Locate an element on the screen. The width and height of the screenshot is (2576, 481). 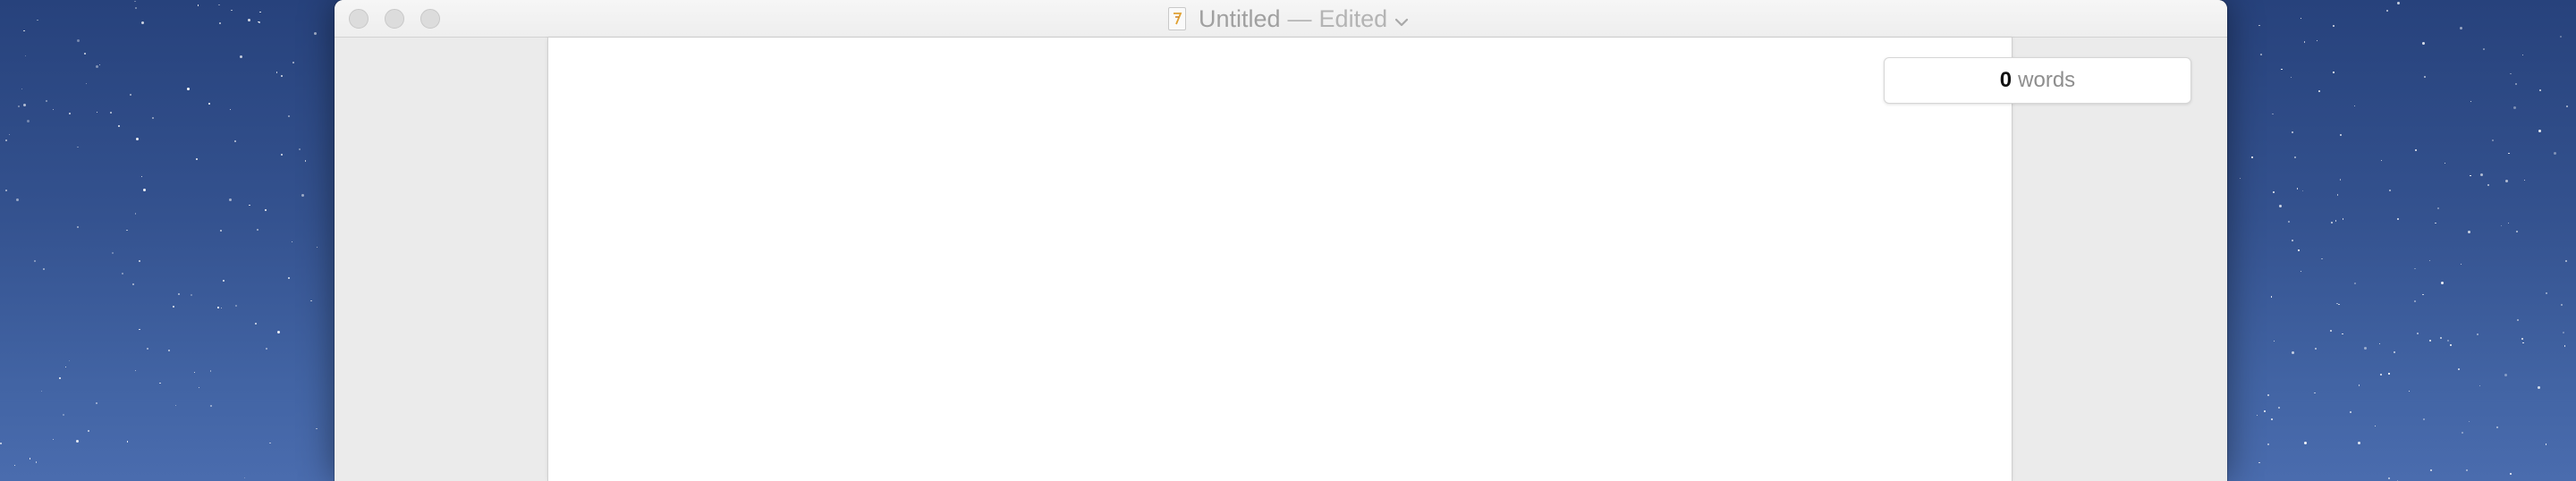
word-count-badge: 0 words is located at coordinates (2037, 80).